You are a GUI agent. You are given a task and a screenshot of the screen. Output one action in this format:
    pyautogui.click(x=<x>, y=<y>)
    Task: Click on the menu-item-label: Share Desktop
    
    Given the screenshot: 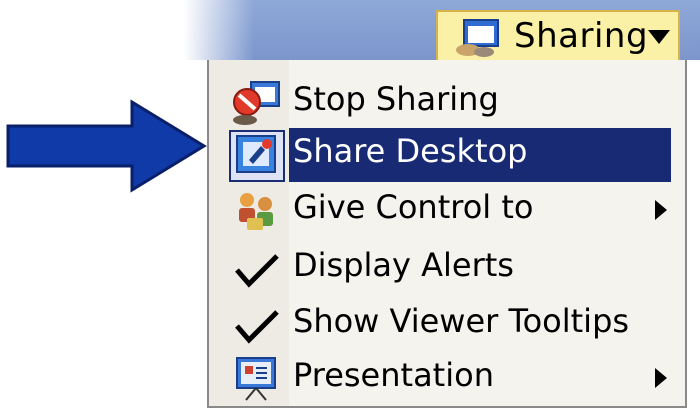 What is the action you would take?
    pyautogui.click(x=410, y=151)
    